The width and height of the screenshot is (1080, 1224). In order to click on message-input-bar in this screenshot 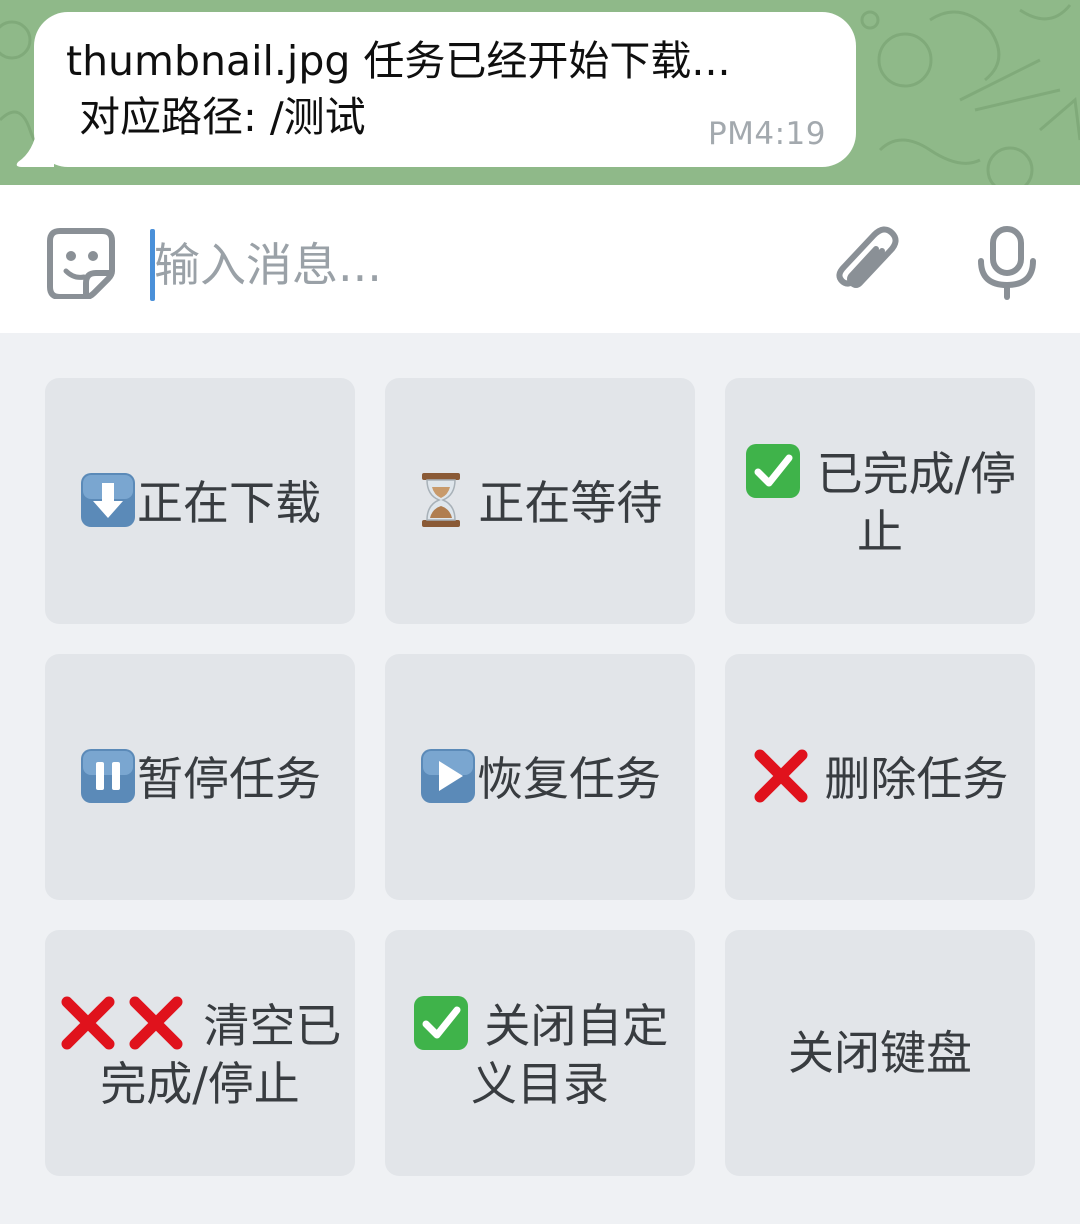, I will do `click(540, 259)`.